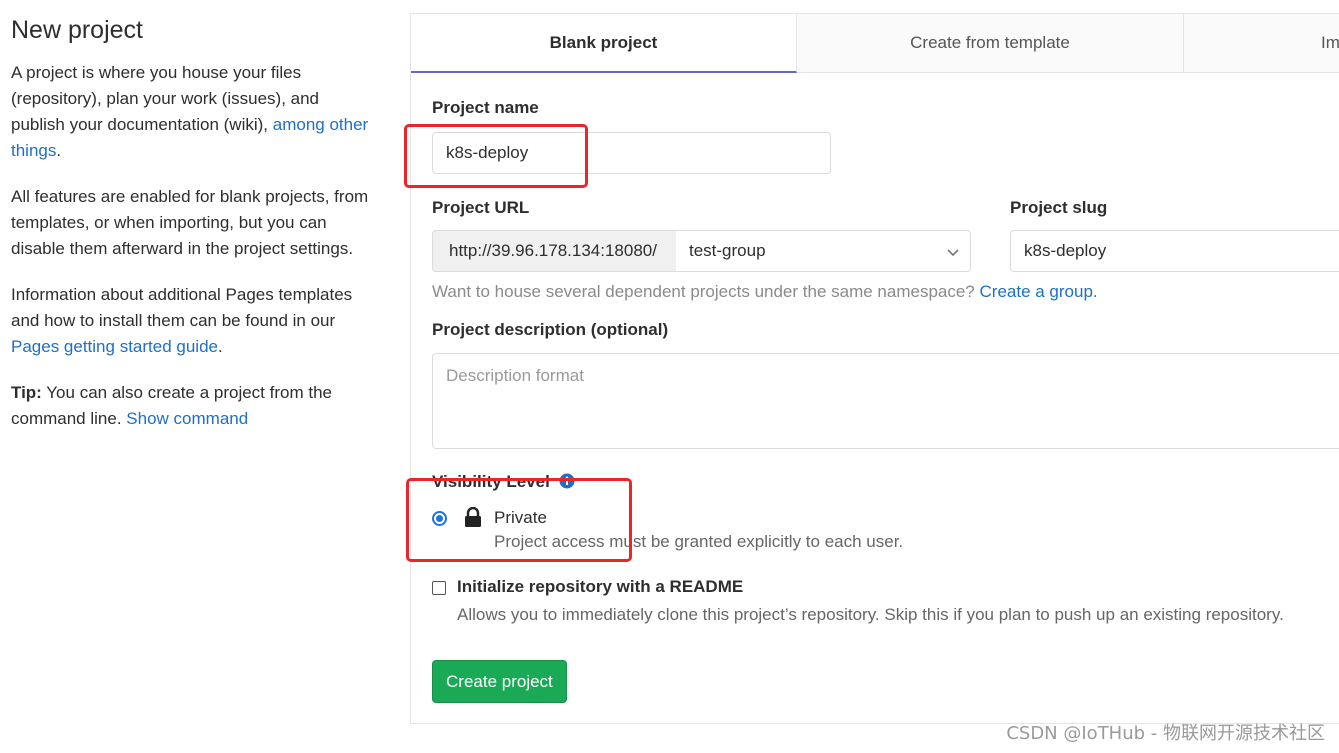 This screenshot has height=753, width=1339. What do you see at coordinates (187, 418) in the screenshot?
I see `show-command-link: Show command` at bounding box center [187, 418].